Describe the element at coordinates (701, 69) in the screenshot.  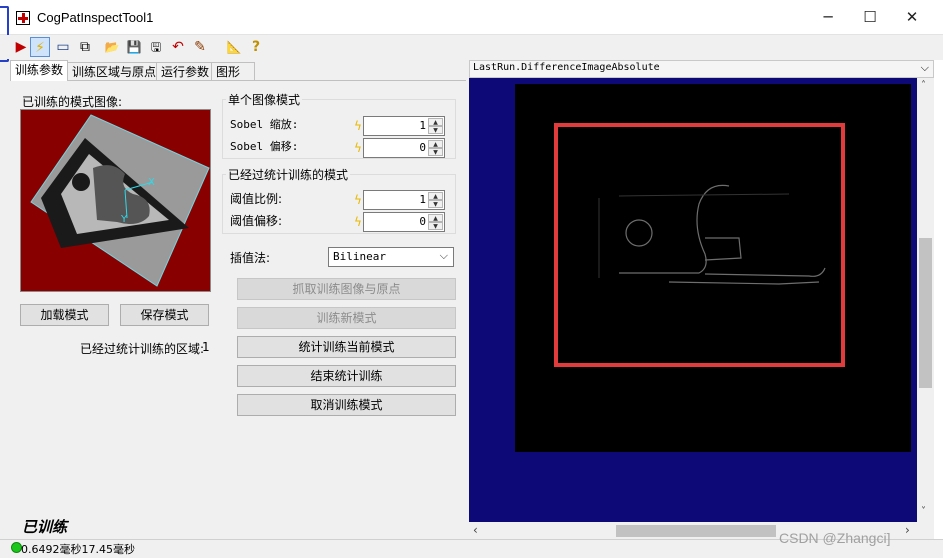
I see `image-selector: LastRun.DifferenceImageAbsolute ⌵` at that location.